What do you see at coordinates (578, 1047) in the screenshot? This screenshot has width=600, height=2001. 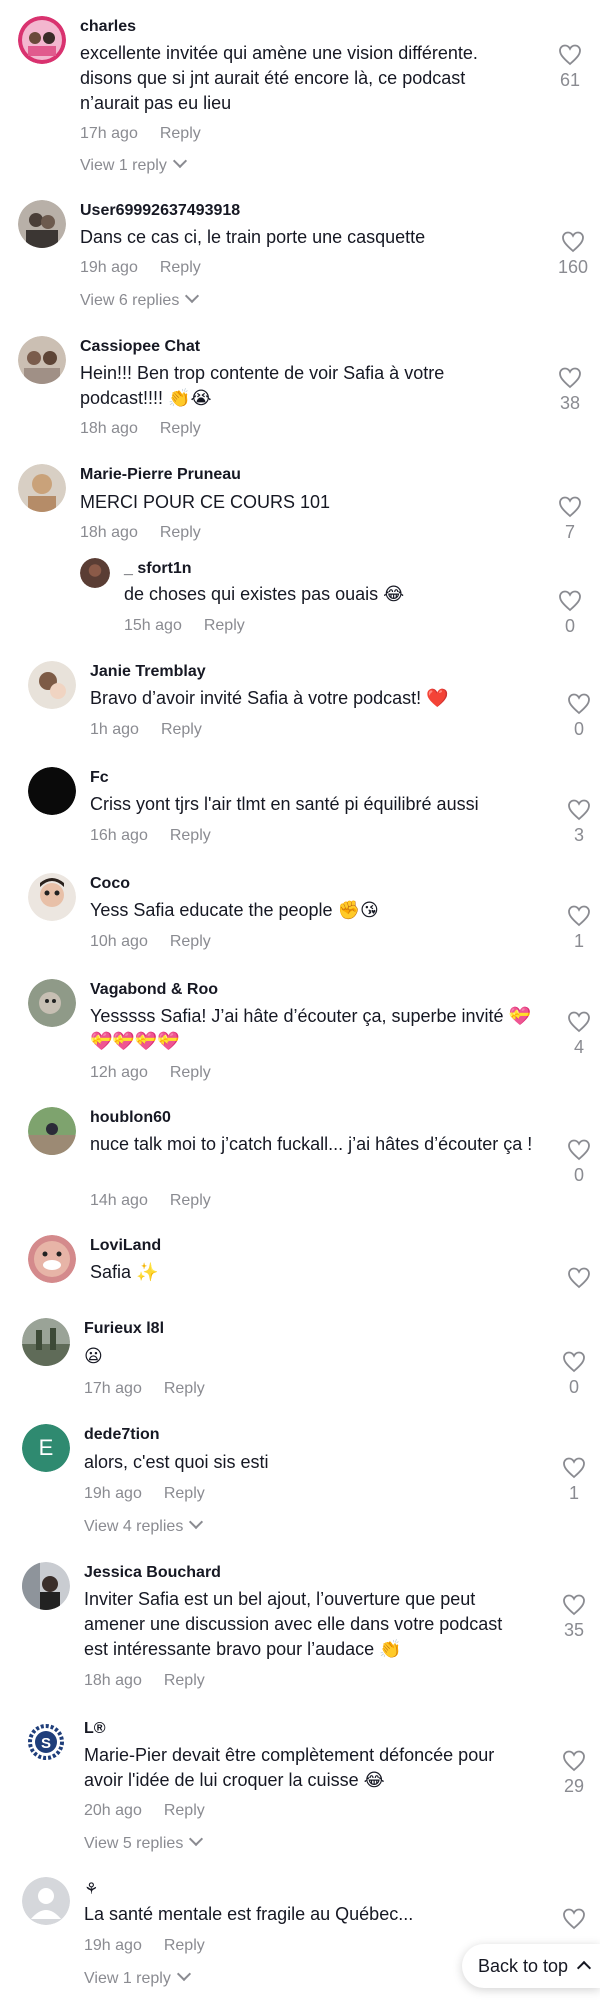 I see `like-count: 4` at bounding box center [578, 1047].